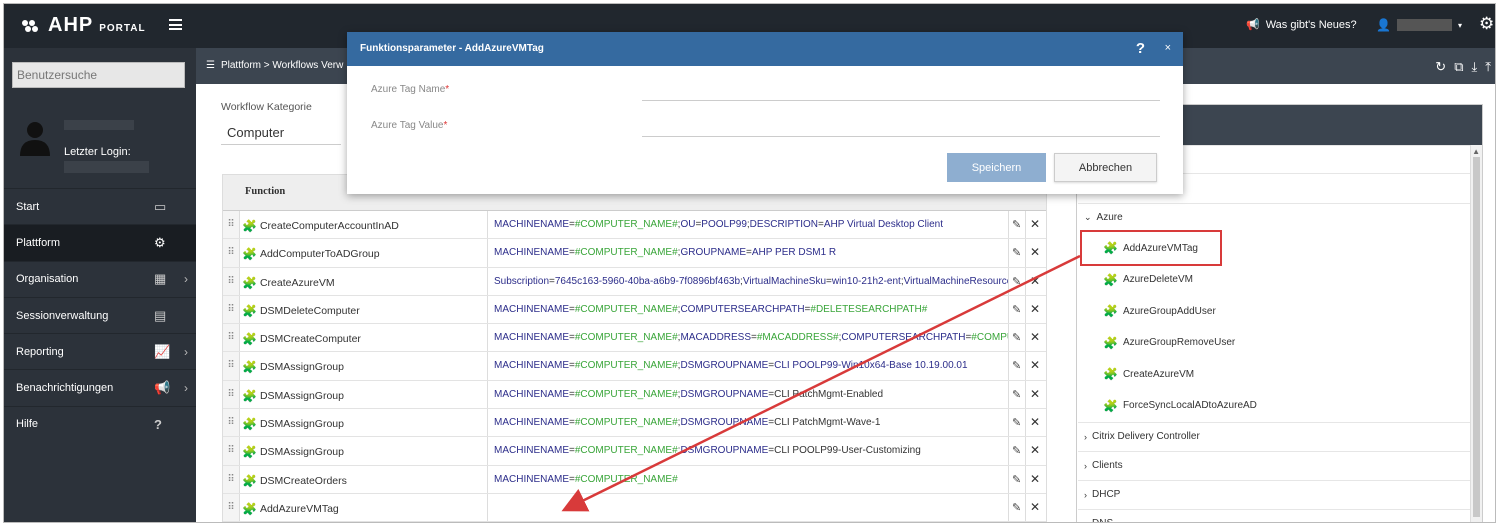 This screenshot has height=528, width=1500. Describe the element at coordinates (901, 100) in the screenshot. I see `azure-tag-name-input` at that location.